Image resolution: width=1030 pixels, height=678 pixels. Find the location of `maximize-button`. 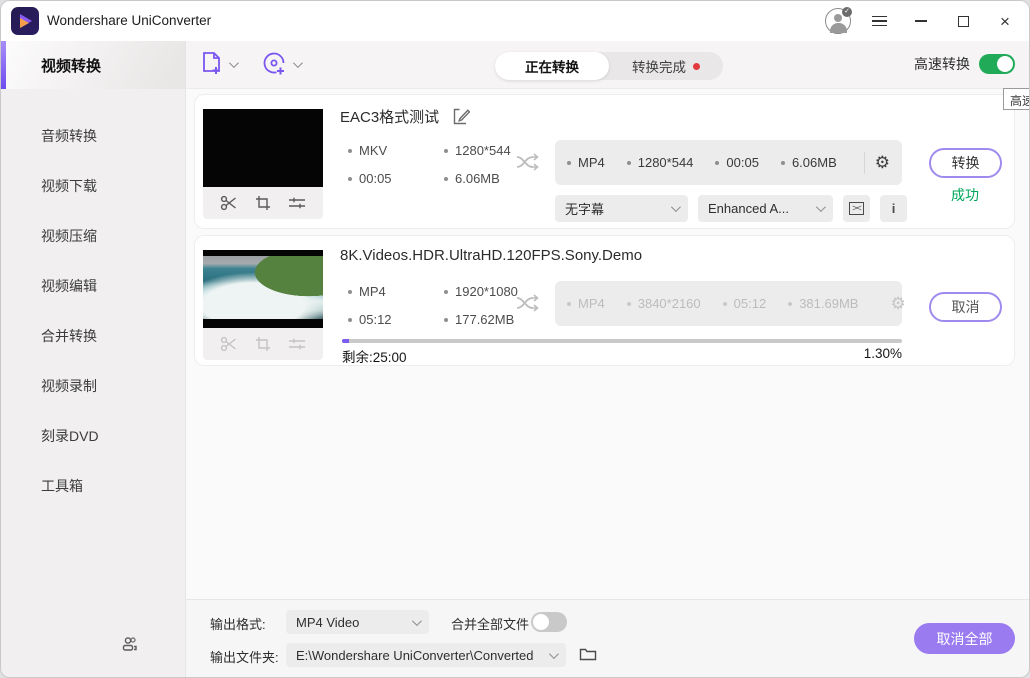

maximize-button is located at coordinates (963, 21).